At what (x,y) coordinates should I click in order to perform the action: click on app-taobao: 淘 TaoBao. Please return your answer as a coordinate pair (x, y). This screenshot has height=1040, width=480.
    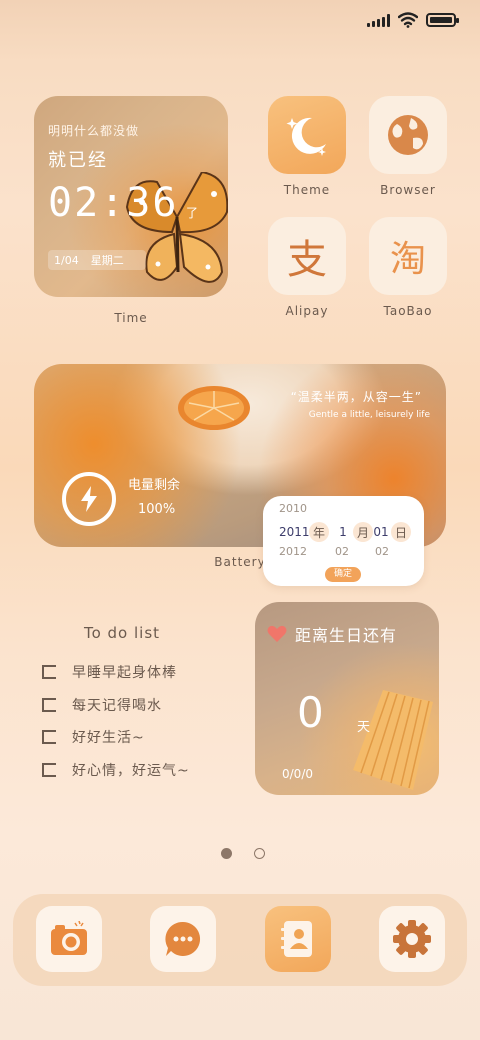
    Looking at the image, I should click on (408, 267).